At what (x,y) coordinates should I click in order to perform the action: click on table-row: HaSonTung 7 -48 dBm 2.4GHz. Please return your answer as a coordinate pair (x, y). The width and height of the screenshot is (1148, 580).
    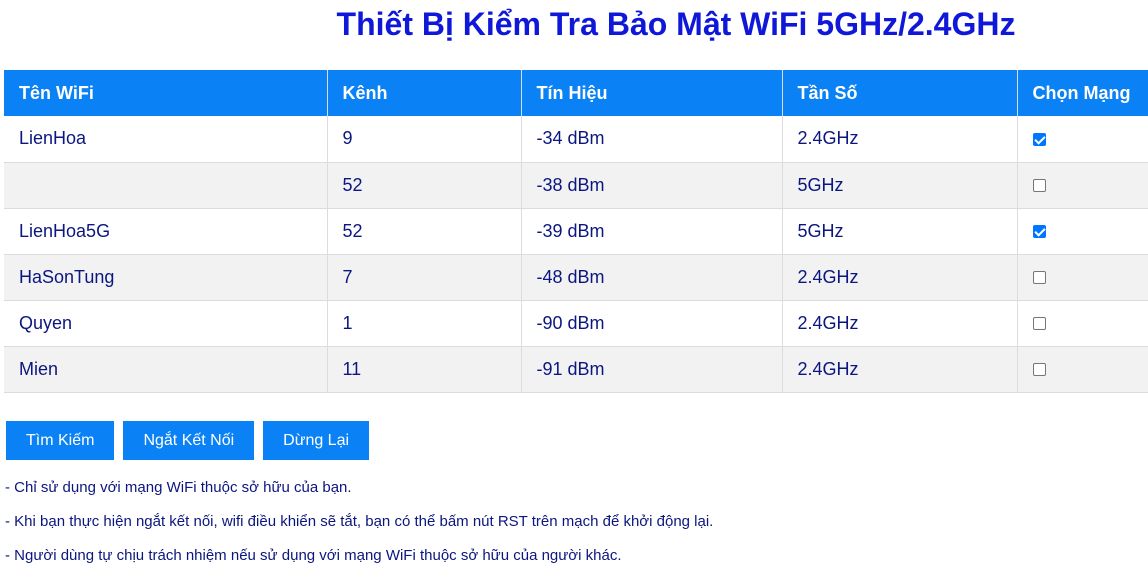
    Looking at the image, I should click on (576, 277).